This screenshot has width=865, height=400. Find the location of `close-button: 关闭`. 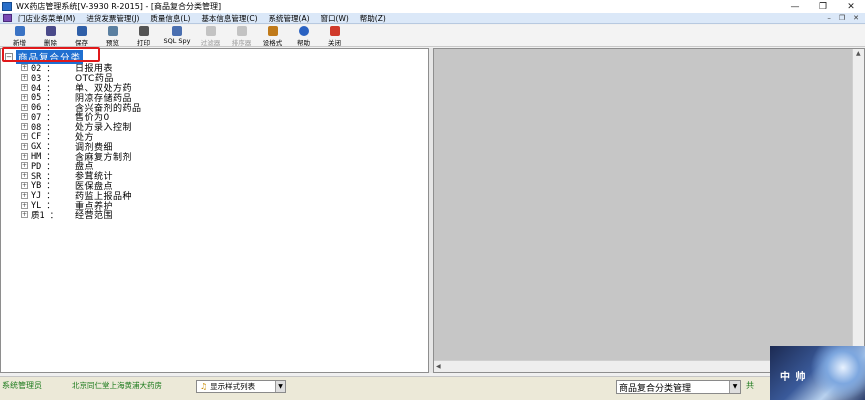

close-button: 关闭 is located at coordinates (334, 36).